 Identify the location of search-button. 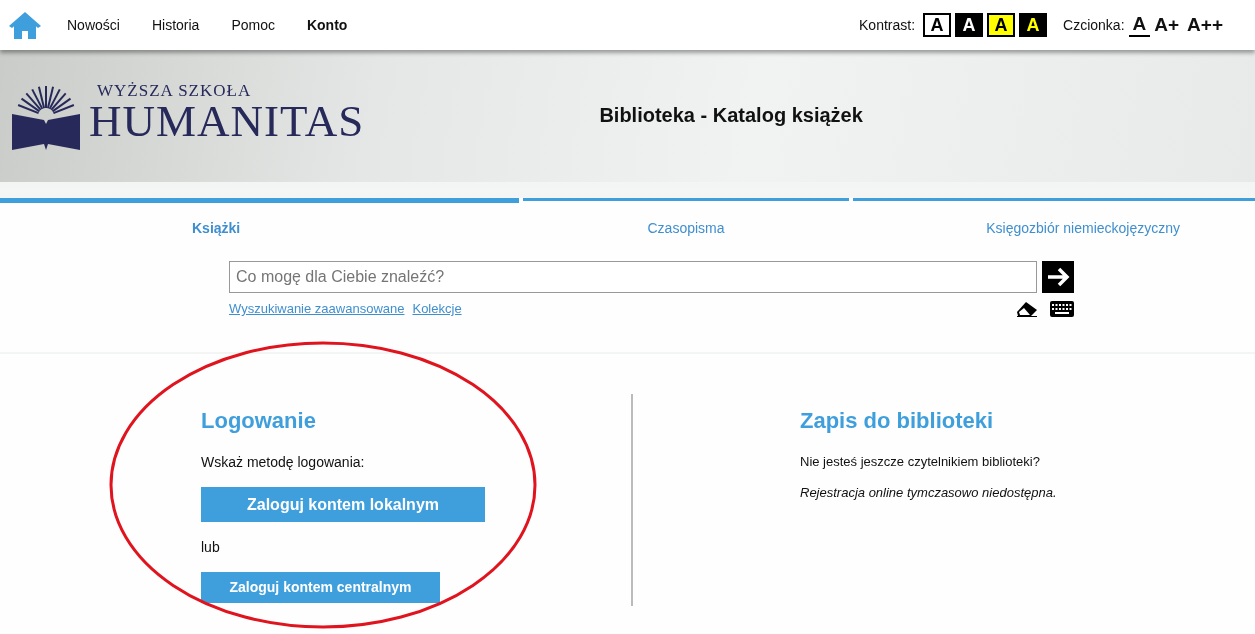
(1058, 277).